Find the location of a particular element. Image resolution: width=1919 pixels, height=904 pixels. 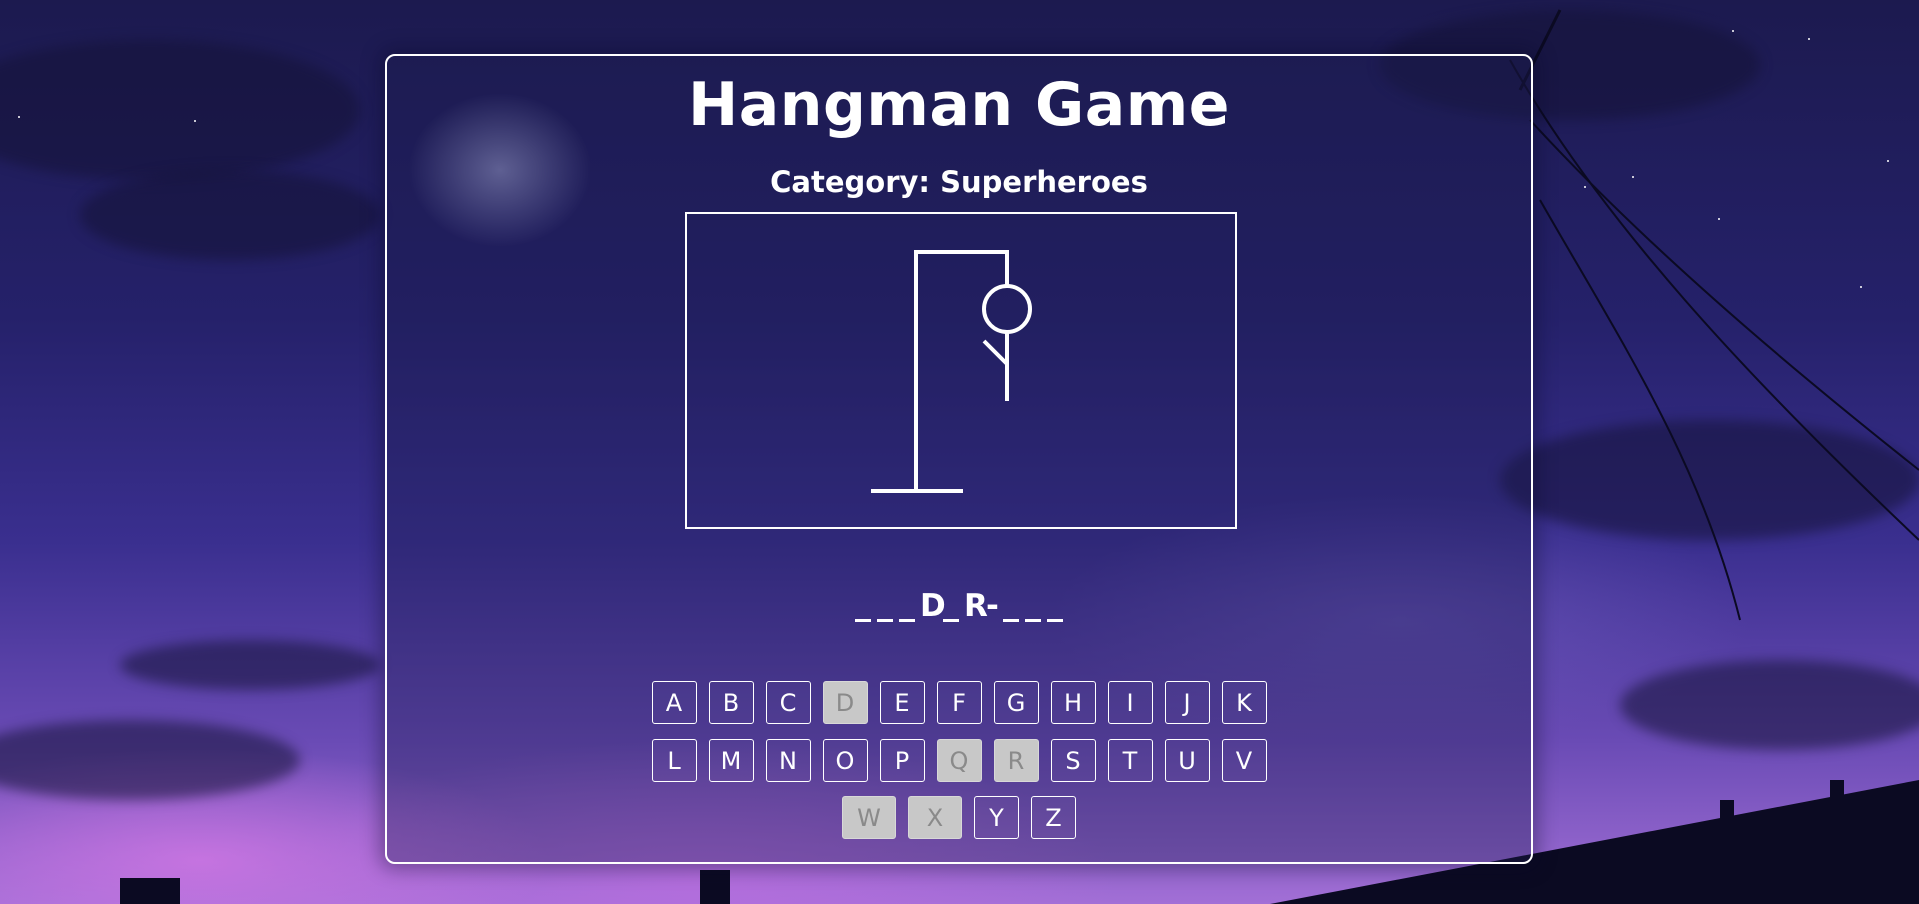

key-q: Q is located at coordinates (959, 760).